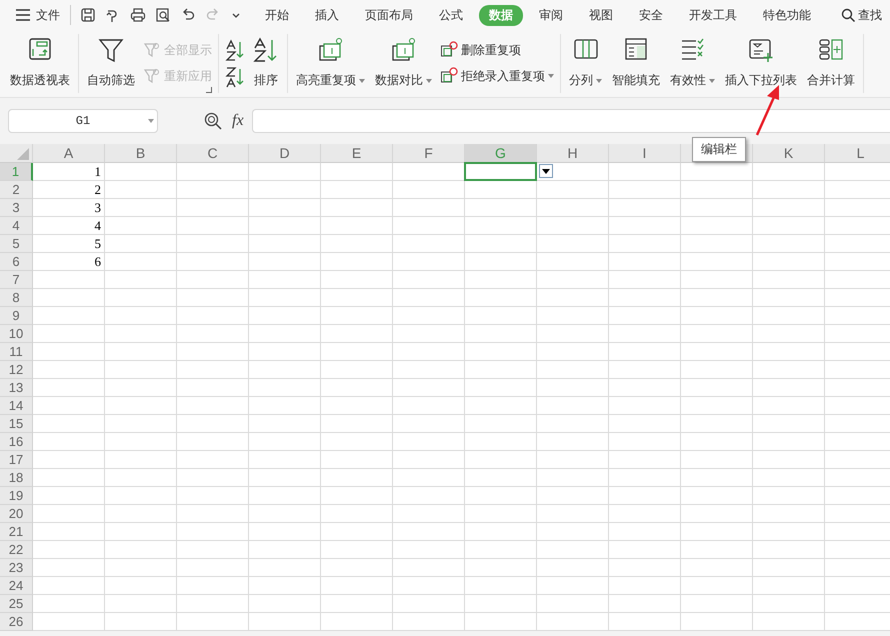 The width and height of the screenshot is (890, 636). What do you see at coordinates (16, 550) in the screenshot?
I see `row-header: 22` at bounding box center [16, 550].